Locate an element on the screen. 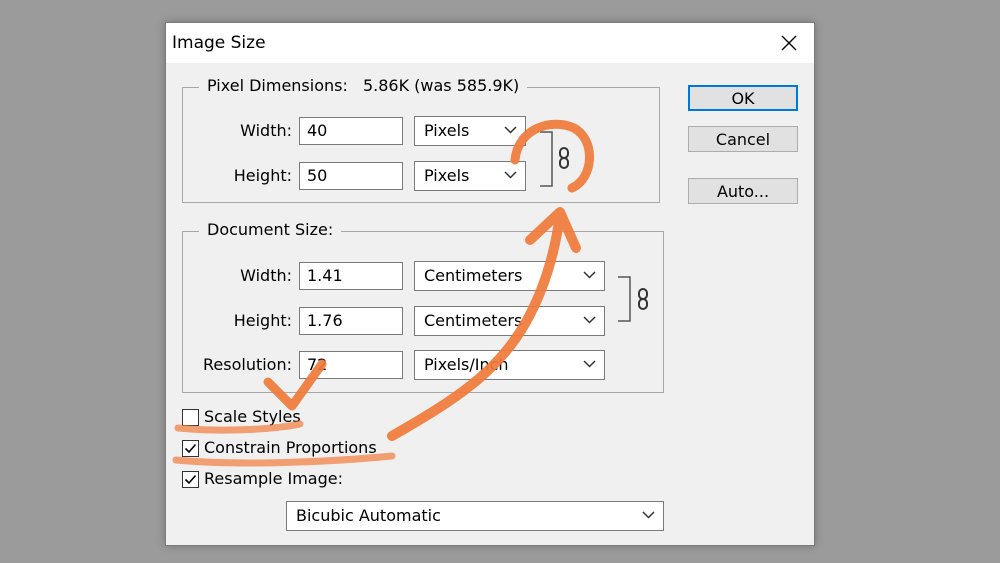 This screenshot has height=563, width=1000. resample-image-label: Resample Image: is located at coordinates (273, 478).